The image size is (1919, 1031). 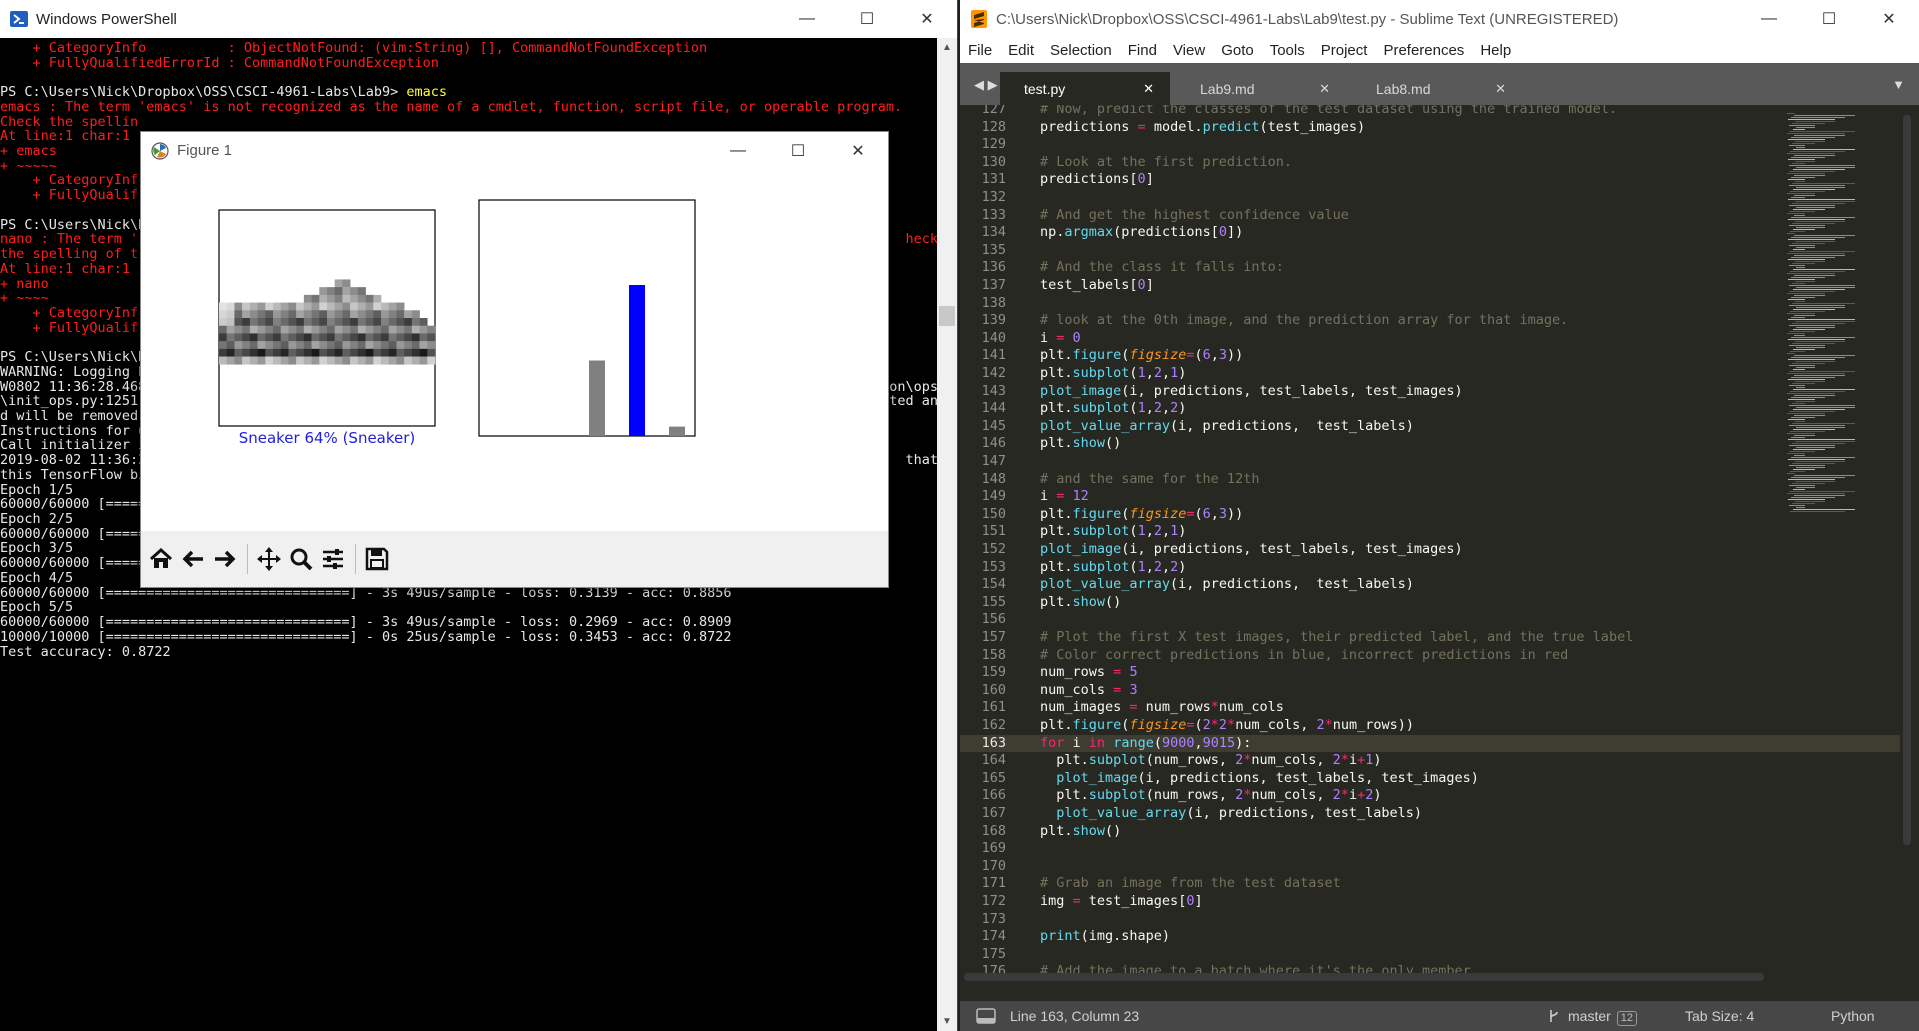 I want to click on code-line: np.argmax(predictions[0]), so click(x=1141, y=233).